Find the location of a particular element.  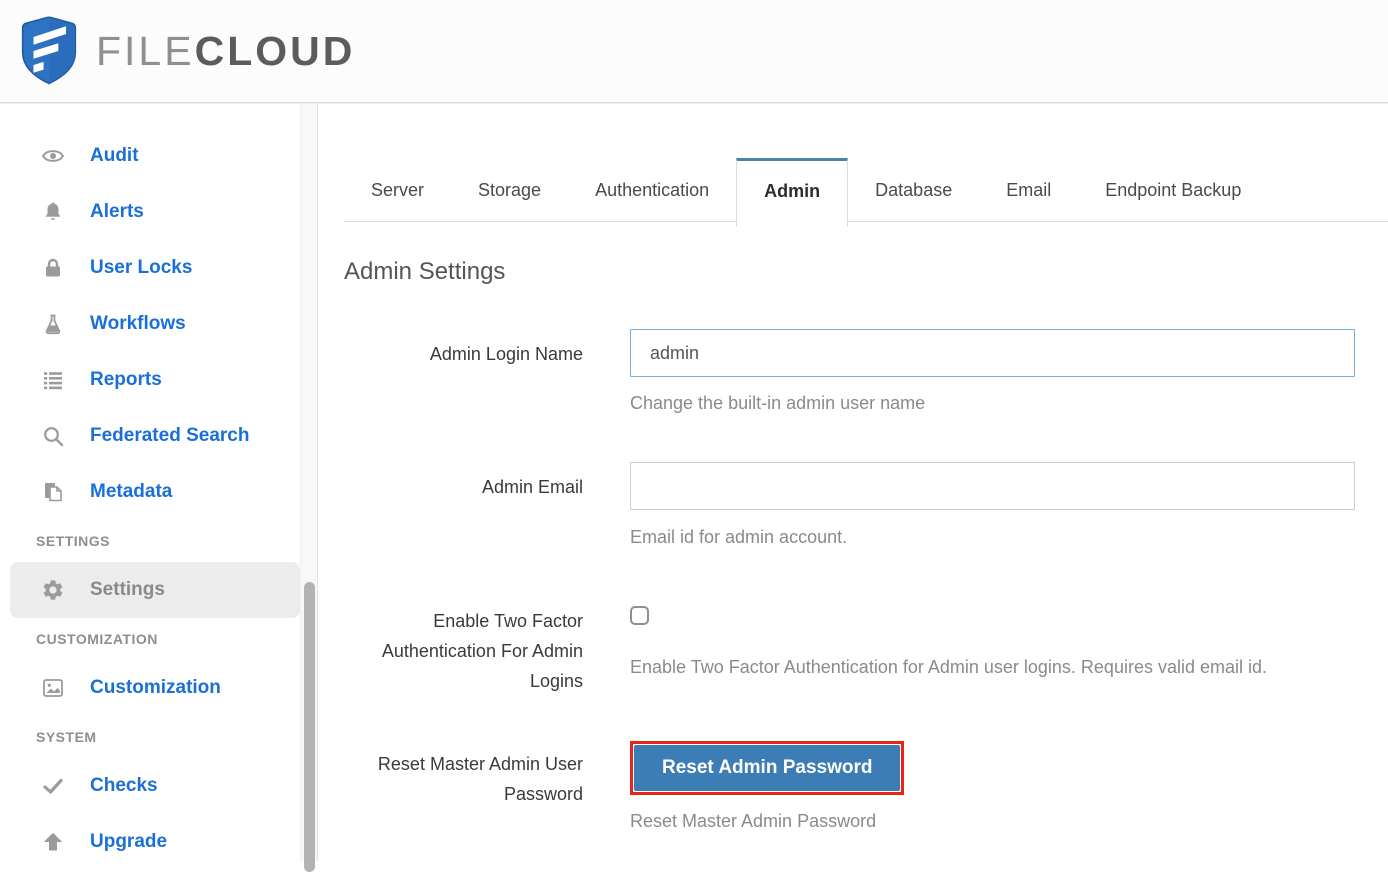

sidebar-item-label: Checks is located at coordinates (124, 785).